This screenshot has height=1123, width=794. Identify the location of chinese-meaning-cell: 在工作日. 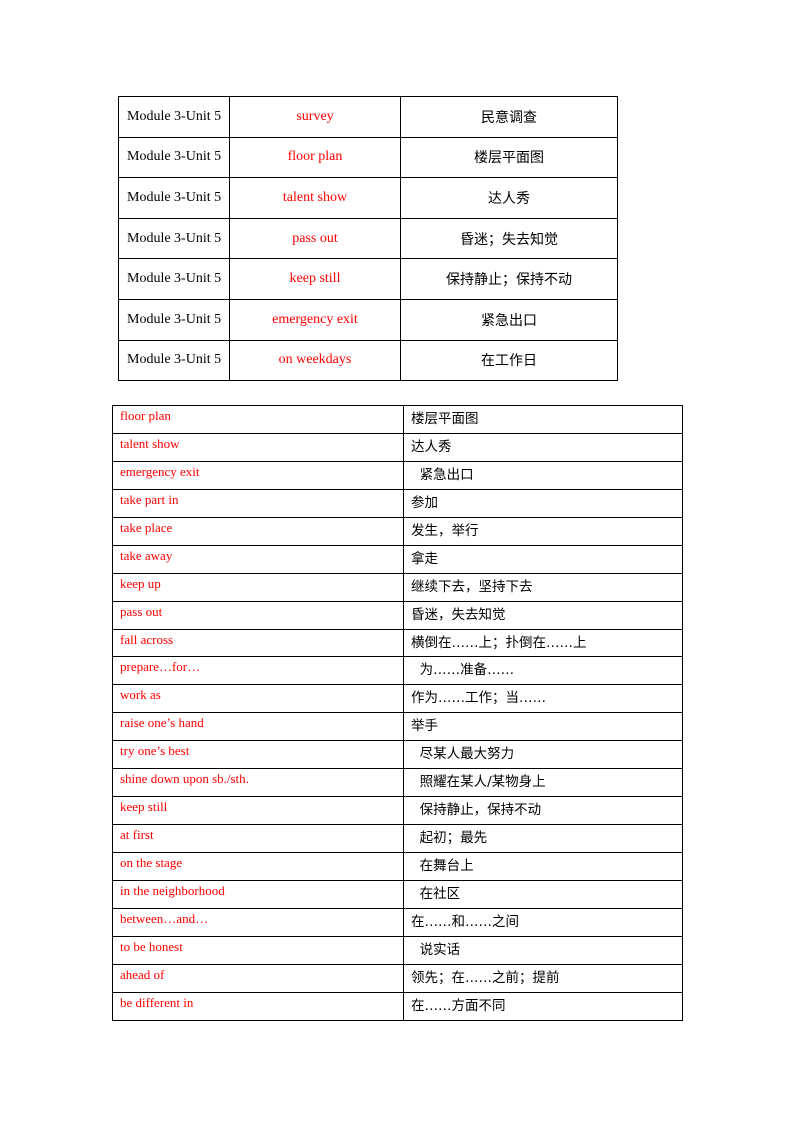
(509, 360).